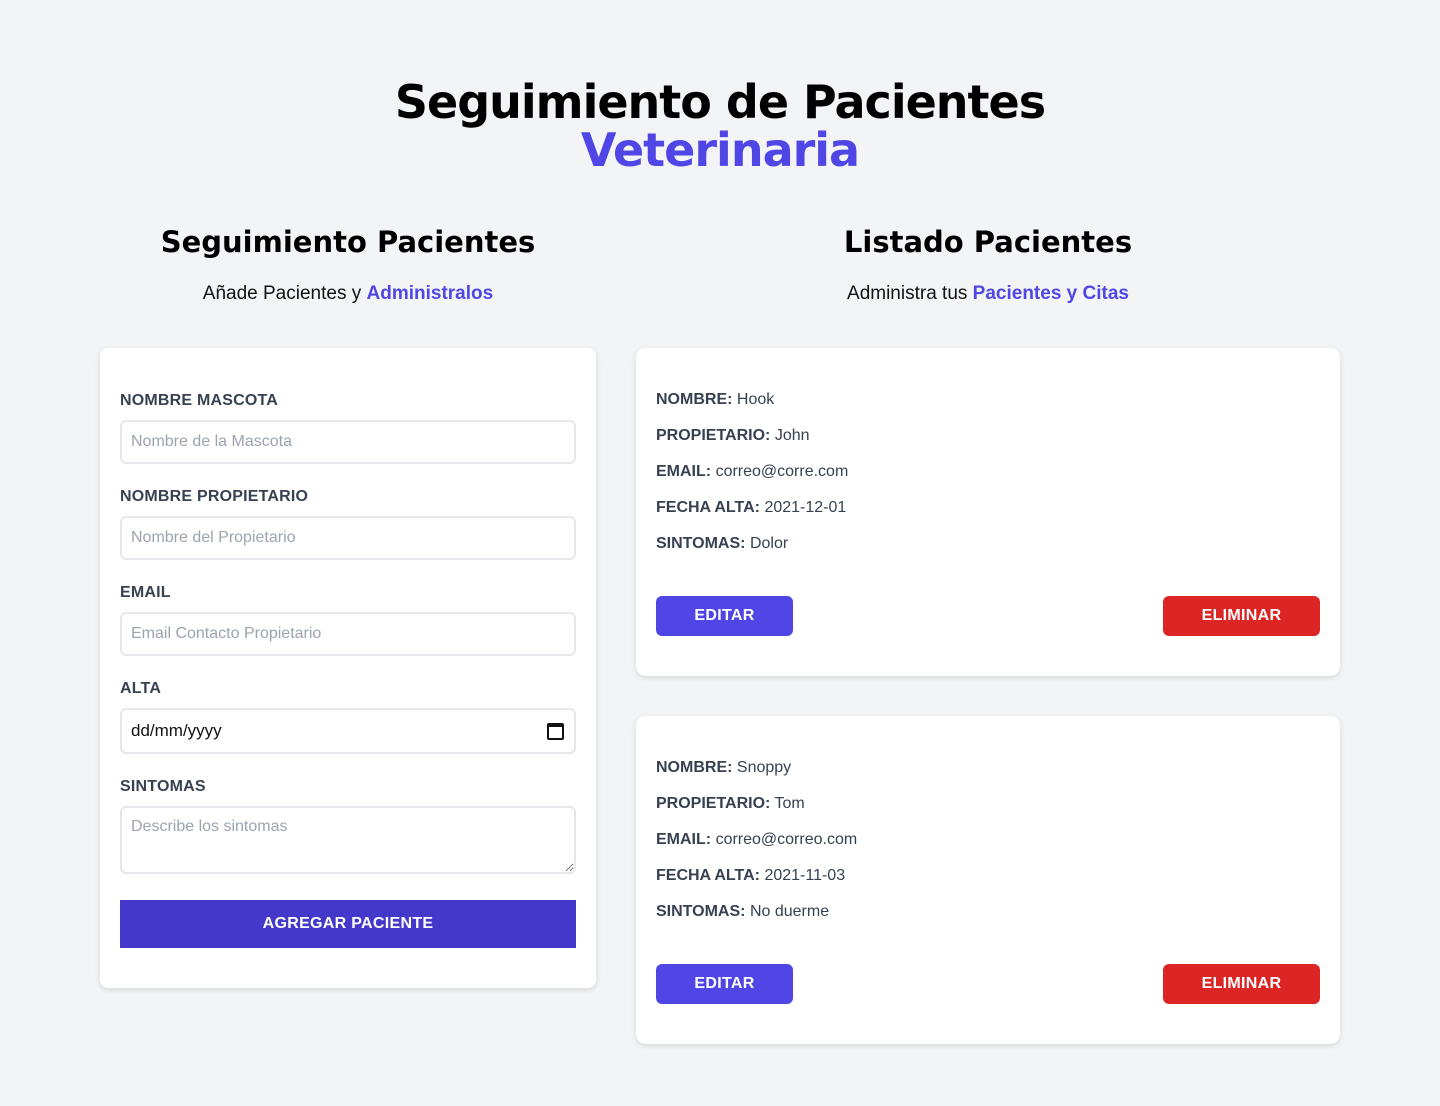  Describe the element at coordinates (348, 634) in the screenshot. I see `email-input` at that location.